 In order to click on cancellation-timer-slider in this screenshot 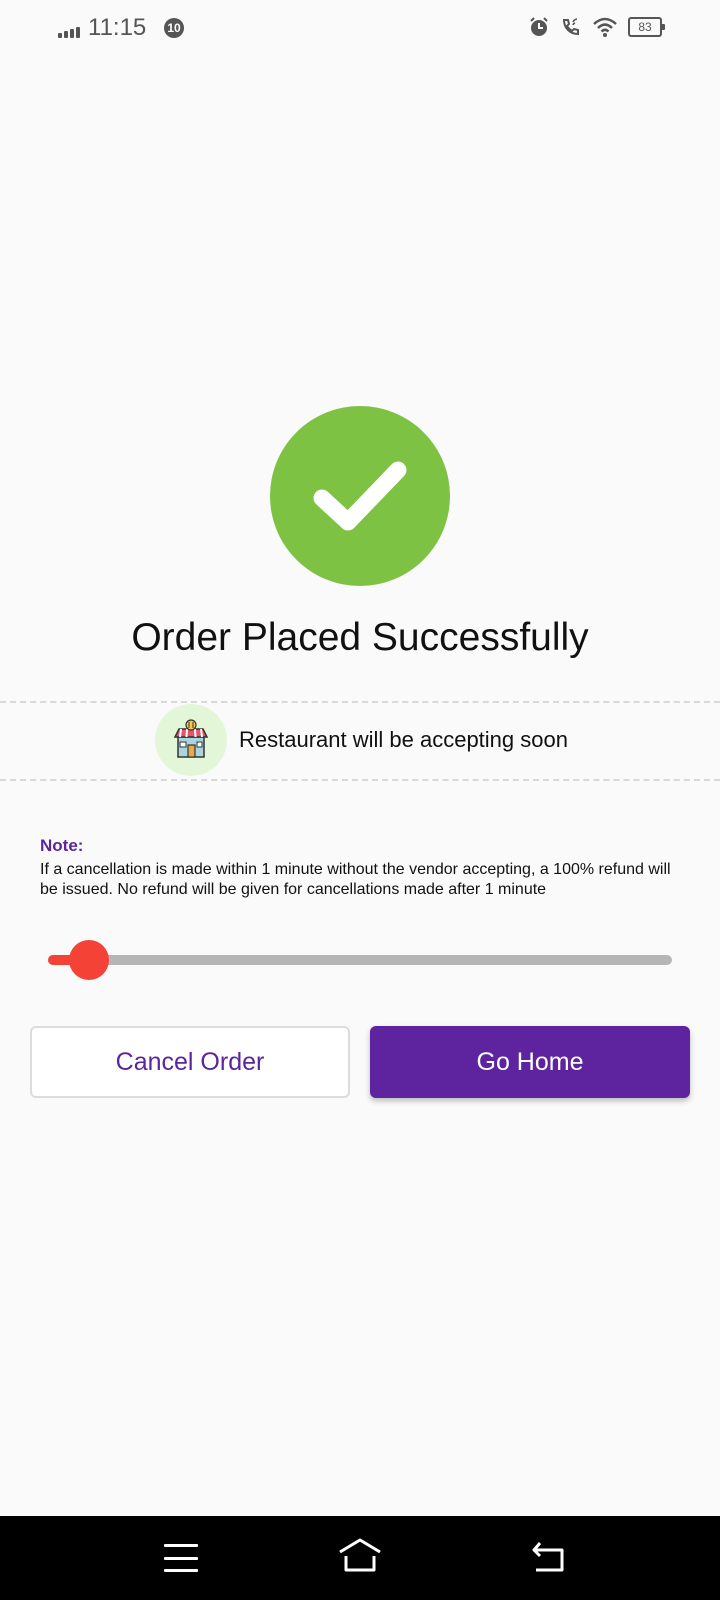, I will do `click(360, 960)`.